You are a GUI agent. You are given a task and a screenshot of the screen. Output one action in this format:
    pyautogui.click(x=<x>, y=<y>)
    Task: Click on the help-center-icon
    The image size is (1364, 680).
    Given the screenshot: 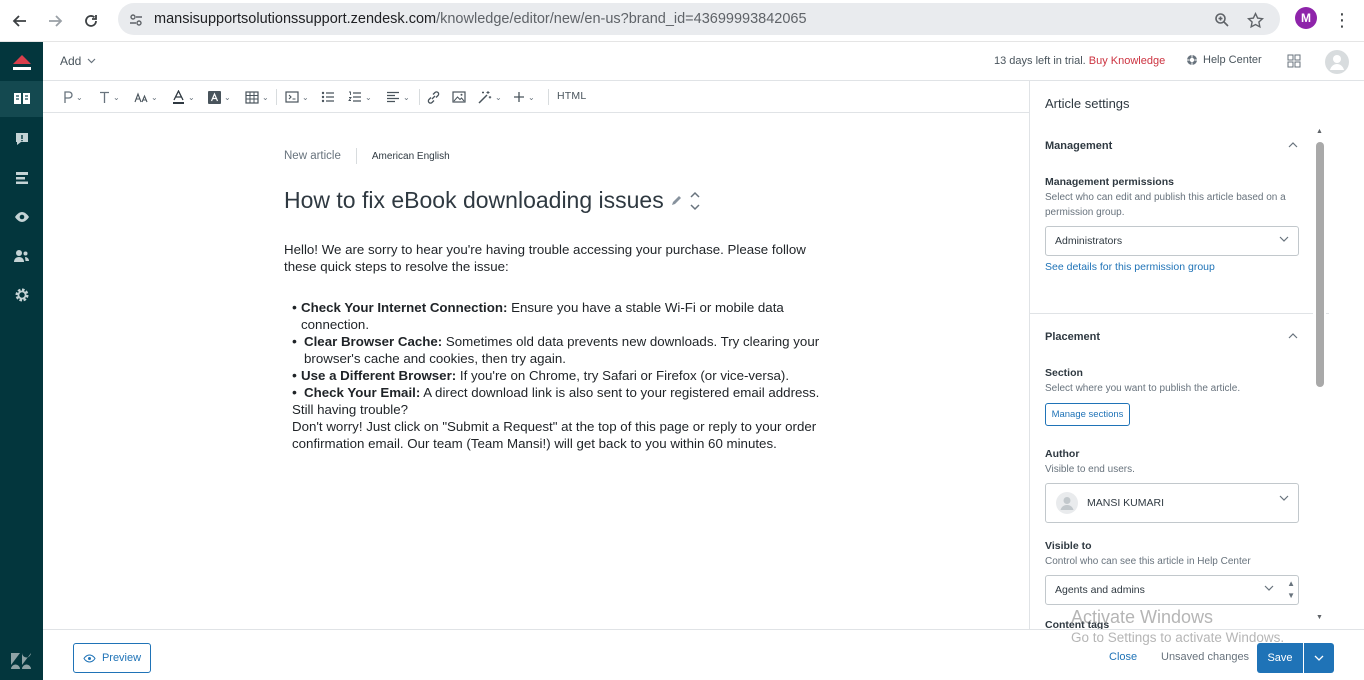 What is the action you would take?
    pyautogui.click(x=1192, y=60)
    